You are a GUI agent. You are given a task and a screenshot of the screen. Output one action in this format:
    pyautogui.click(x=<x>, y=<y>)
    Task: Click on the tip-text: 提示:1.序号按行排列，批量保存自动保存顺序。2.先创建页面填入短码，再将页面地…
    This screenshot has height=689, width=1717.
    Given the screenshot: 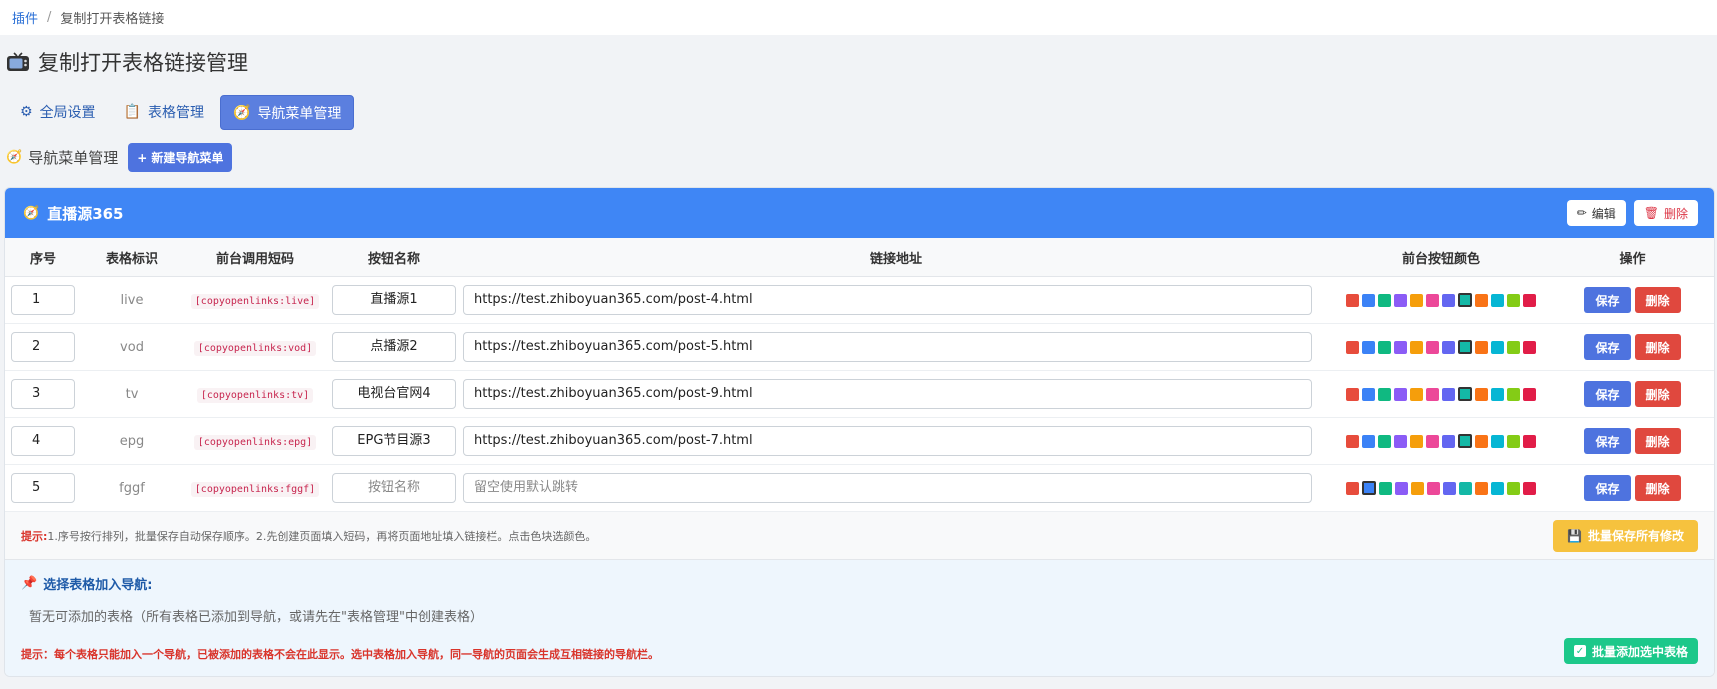 What is the action you would take?
    pyautogui.click(x=309, y=536)
    